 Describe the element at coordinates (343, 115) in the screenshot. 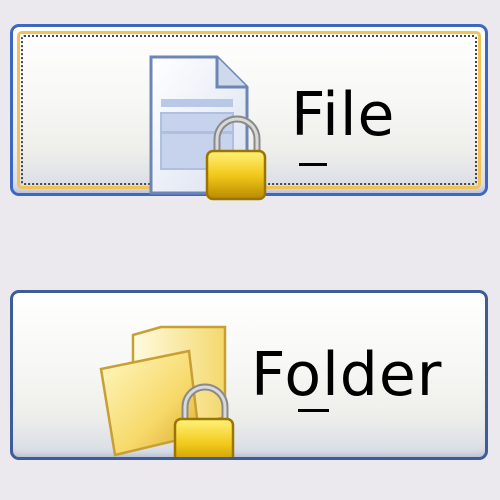

I see `file-button-label: File` at that location.